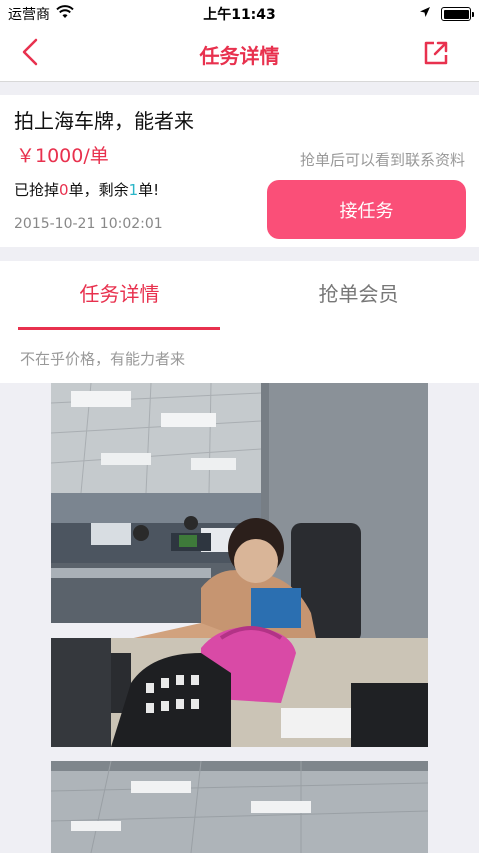 The width and height of the screenshot is (479, 853). What do you see at coordinates (119, 297) in the screenshot?
I see `tab-task-details: 任务详情` at bounding box center [119, 297].